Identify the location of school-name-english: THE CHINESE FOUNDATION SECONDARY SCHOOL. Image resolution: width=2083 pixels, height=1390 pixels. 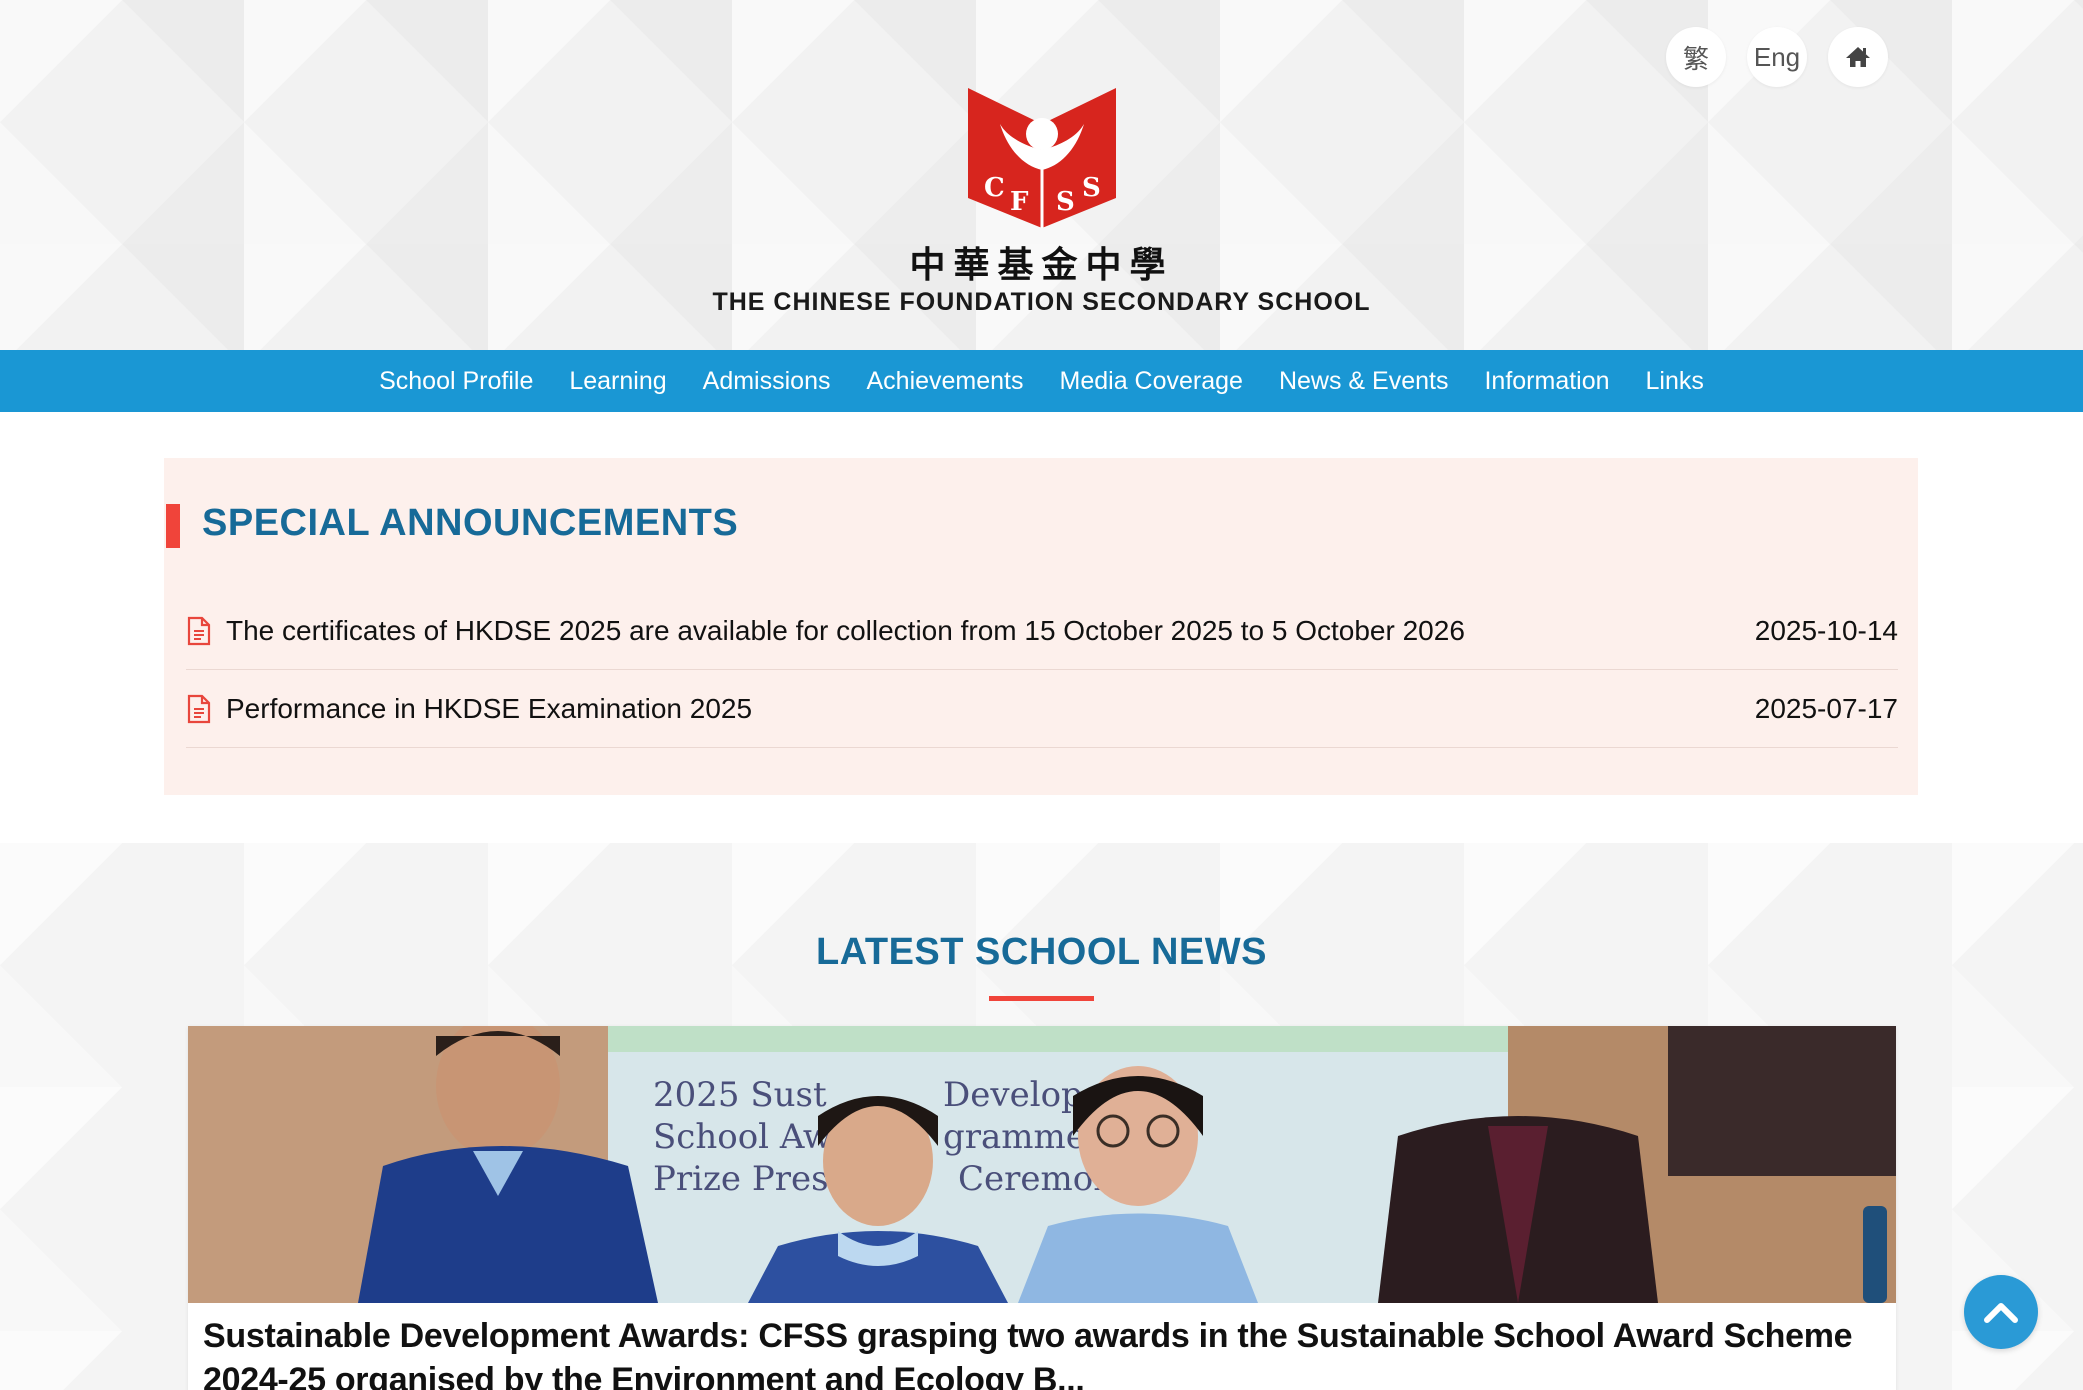
(1041, 302).